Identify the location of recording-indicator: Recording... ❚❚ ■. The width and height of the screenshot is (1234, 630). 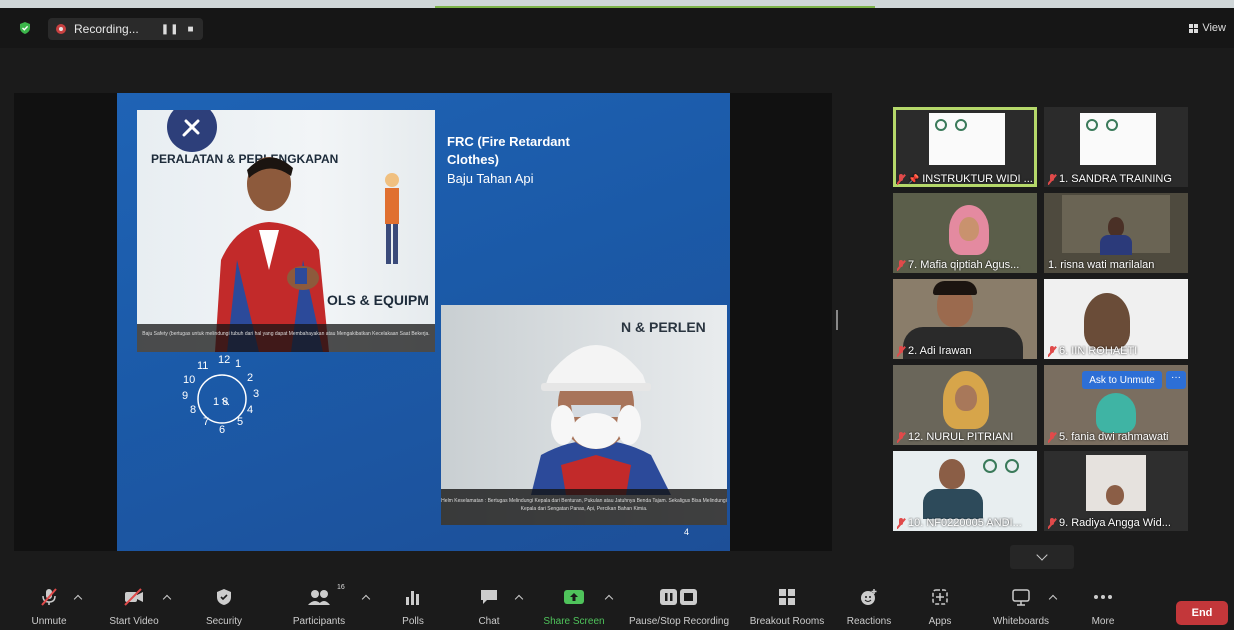
(125, 29).